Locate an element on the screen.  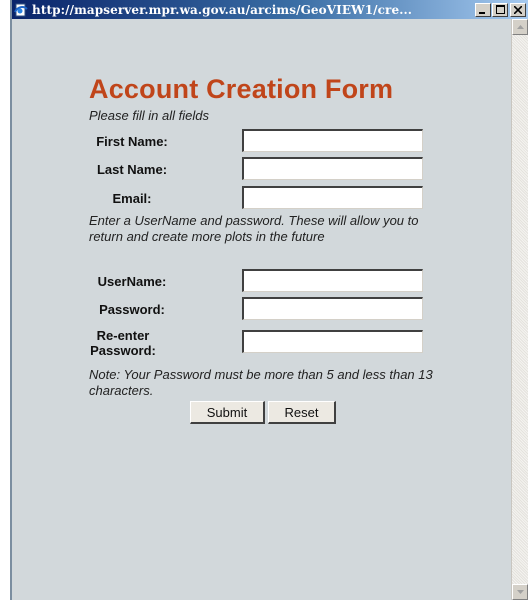
first-name-label: First Name: is located at coordinates (132, 141).